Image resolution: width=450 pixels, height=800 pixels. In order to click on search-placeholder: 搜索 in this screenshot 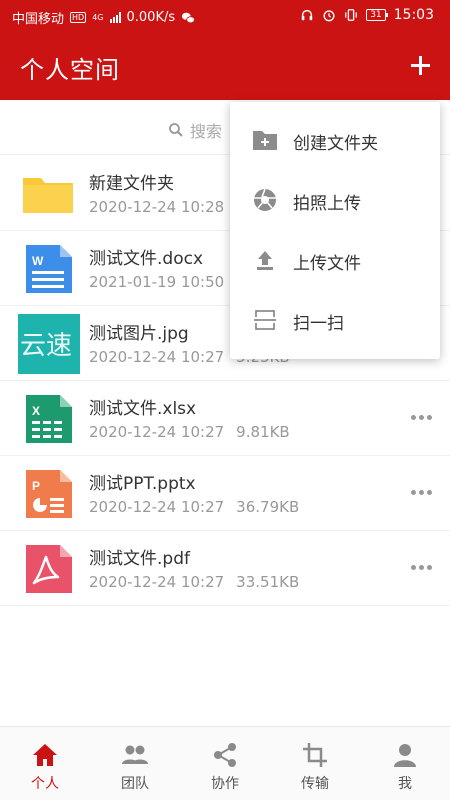, I will do `click(206, 131)`.